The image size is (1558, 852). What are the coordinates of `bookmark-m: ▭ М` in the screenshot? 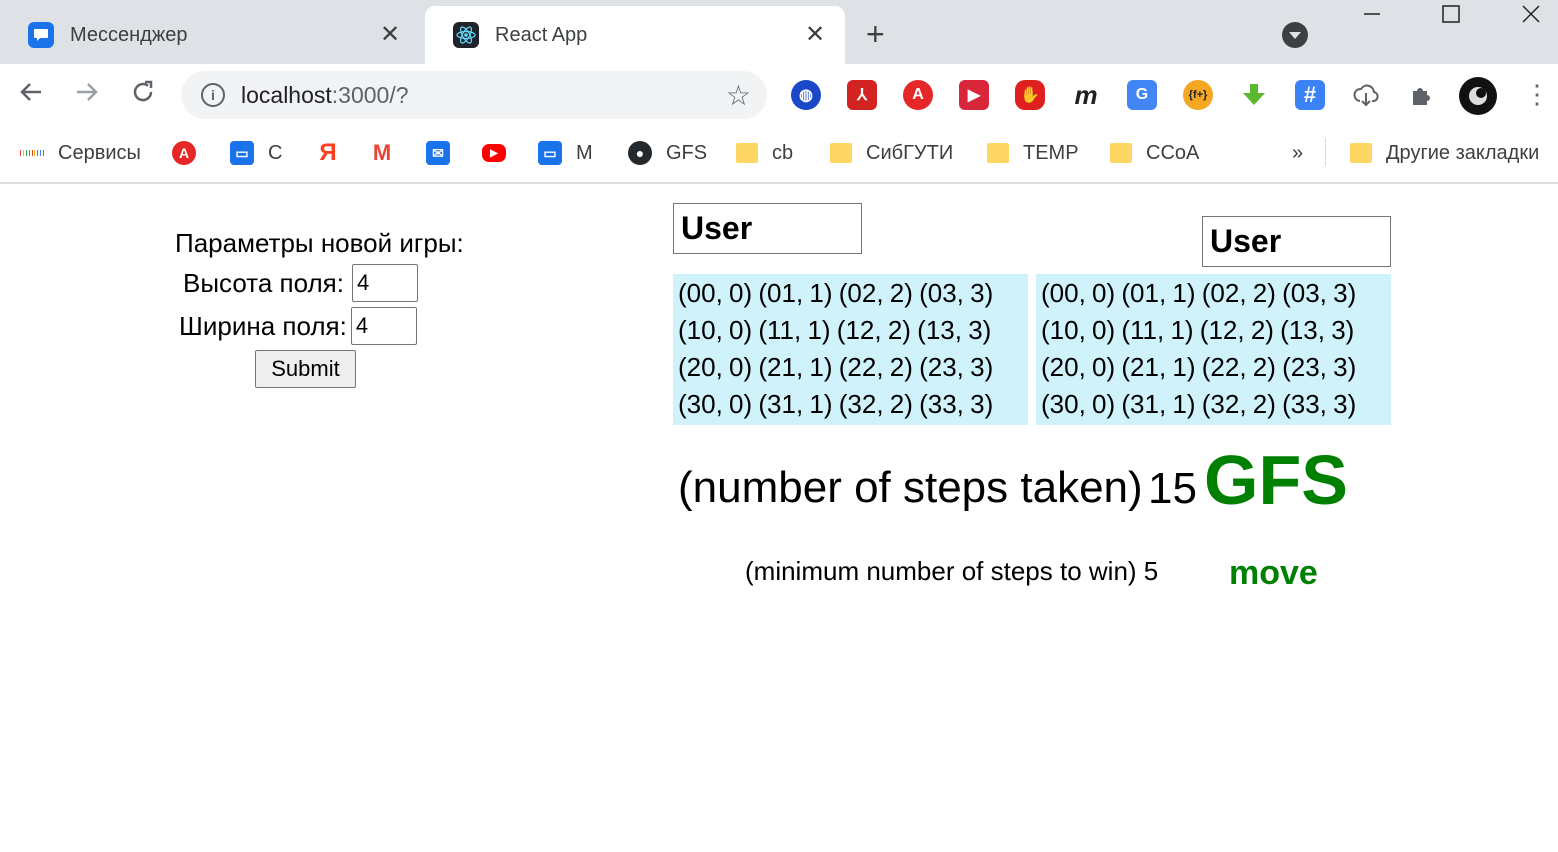 It's located at (565, 153).